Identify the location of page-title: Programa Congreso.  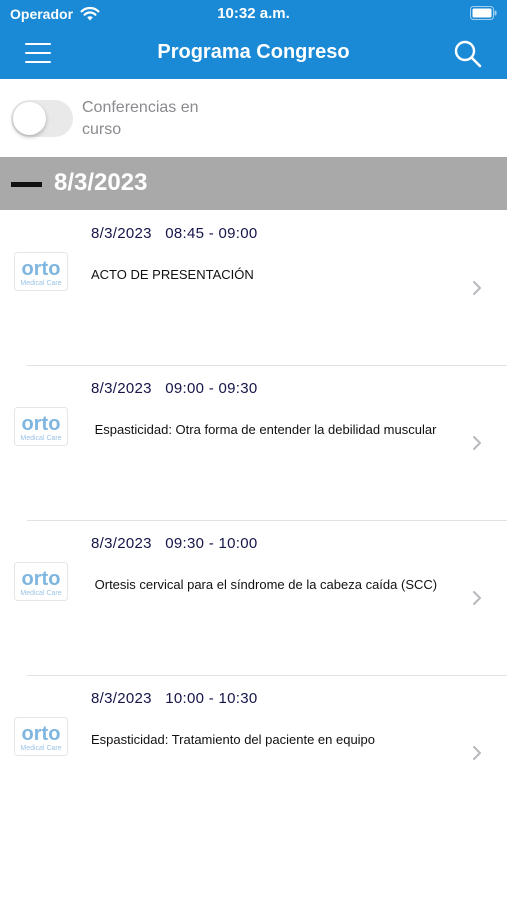
(253, 52).